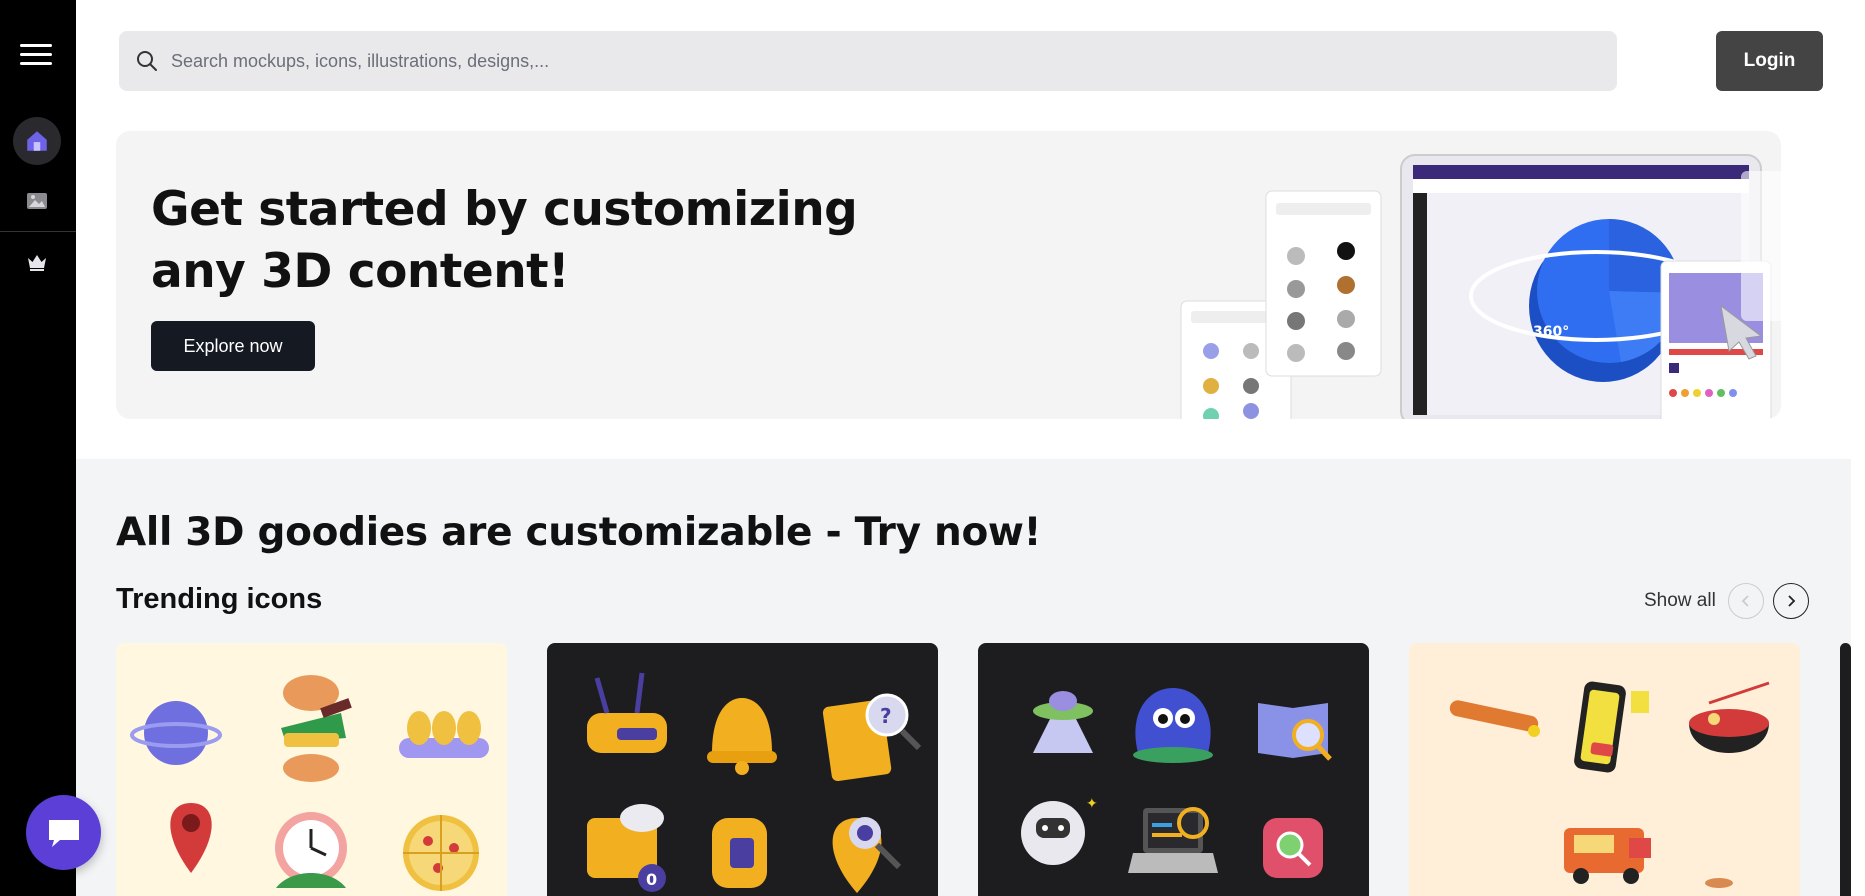  What do you see at coordinates (1611, 727) in the screenshot?
I see `smartphone-icon` at bounding box center [1611, 727].